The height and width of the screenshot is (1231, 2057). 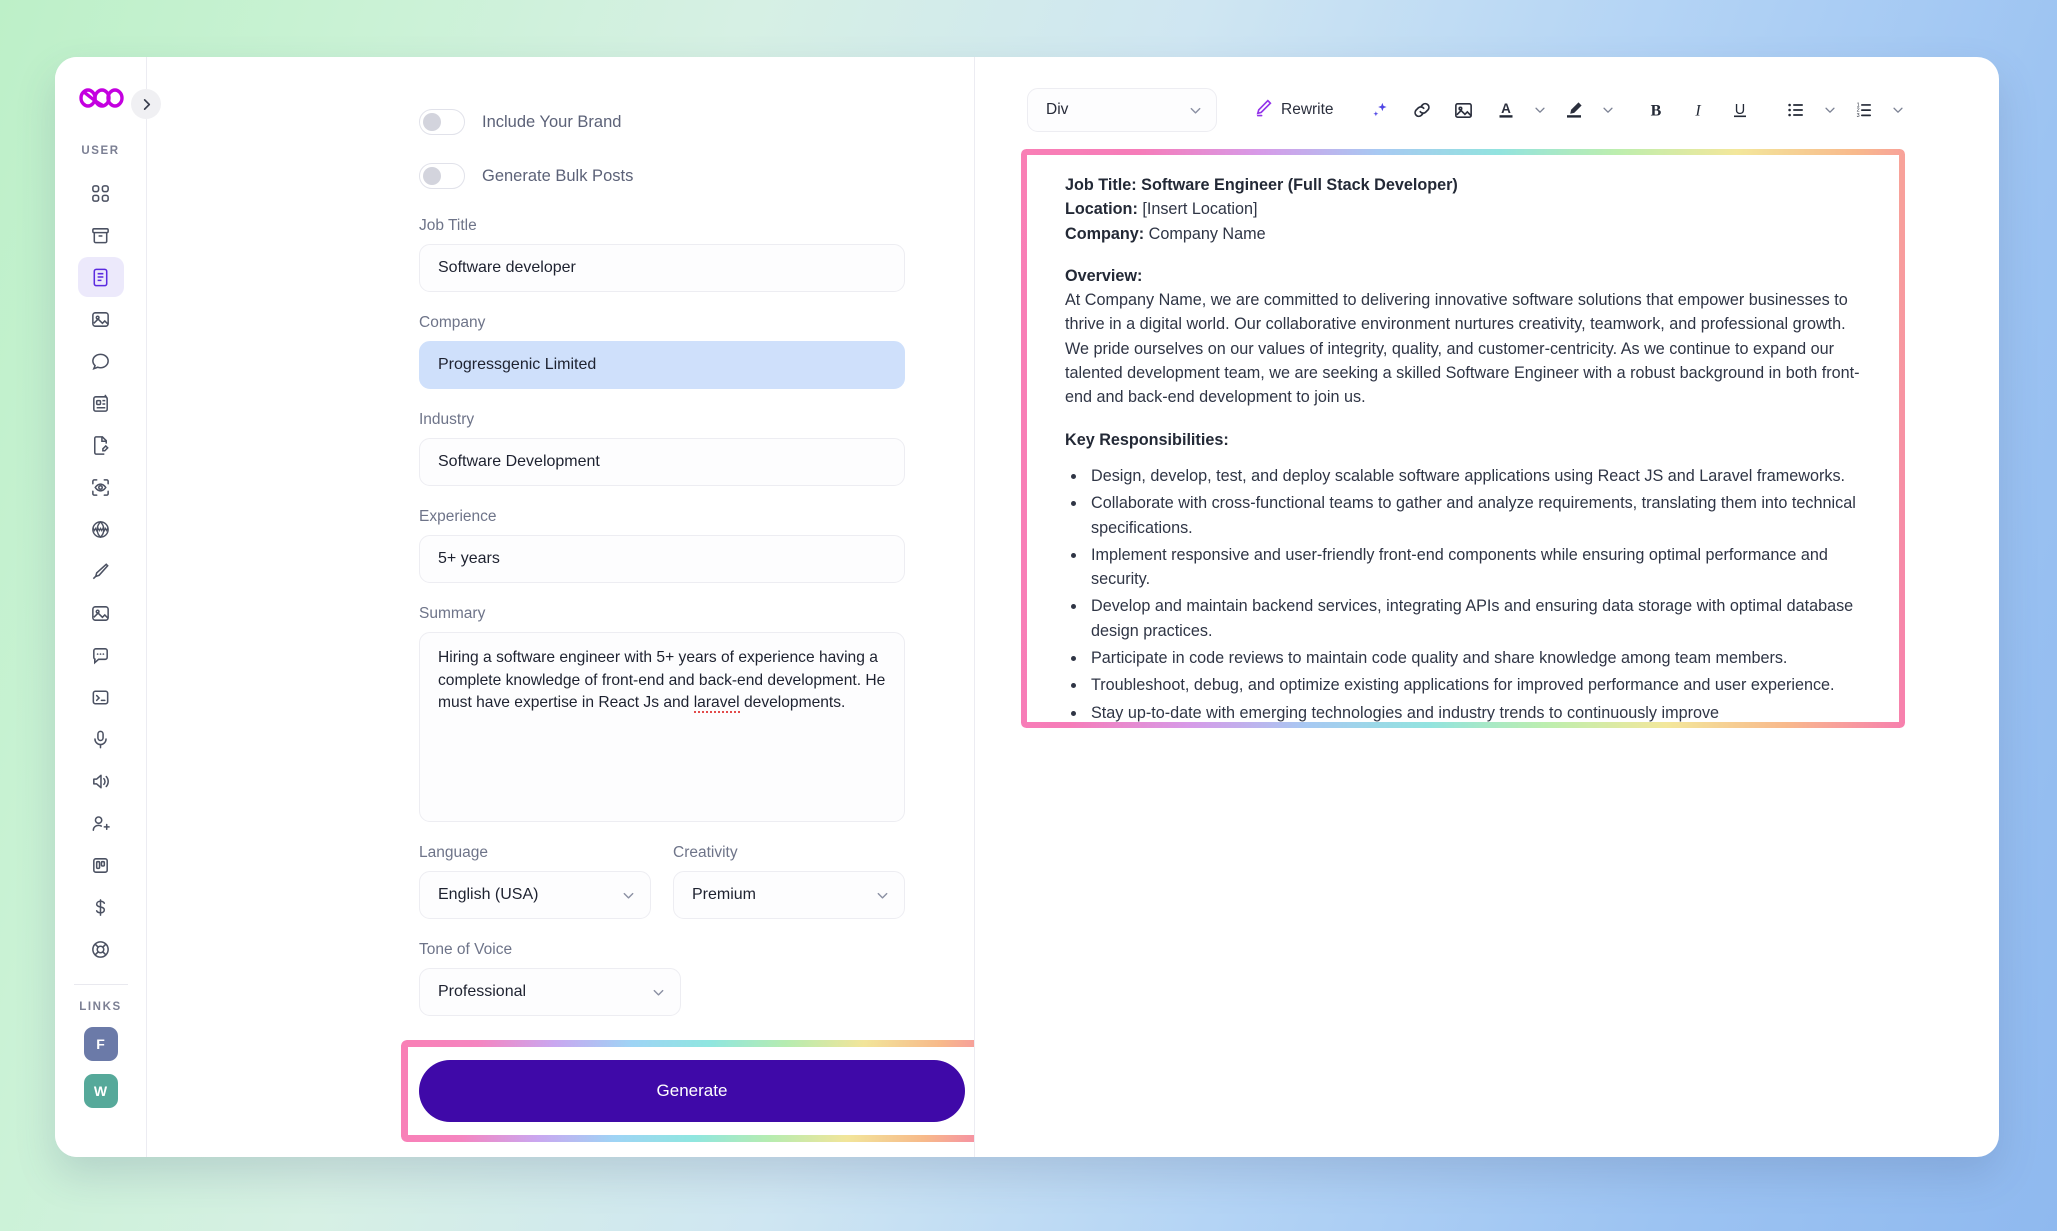 I want to click on doc-job-title-label: Job Title:, so click(x=1101, y=185).